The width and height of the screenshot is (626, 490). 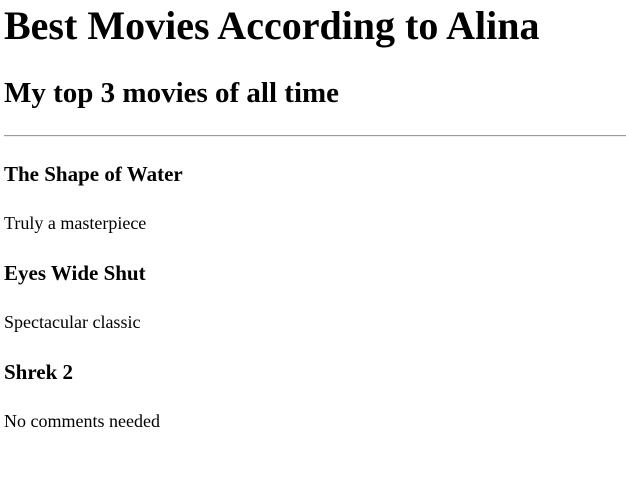 I want to click on movie-comment: No comments needed, so click(x=82, y=421).